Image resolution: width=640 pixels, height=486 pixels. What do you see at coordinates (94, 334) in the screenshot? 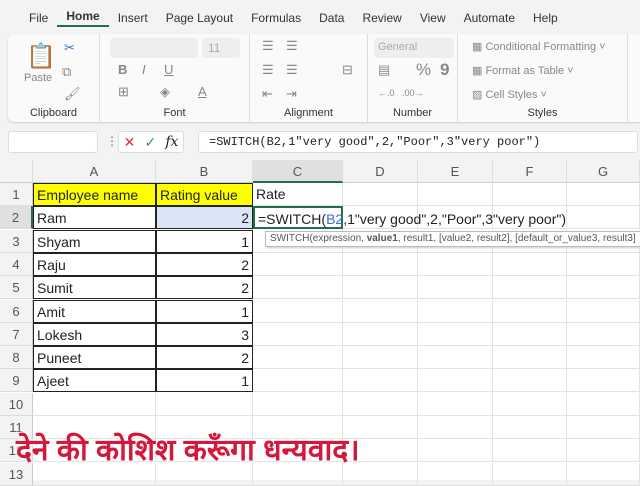
I see `employee-name-cell: Lokesh` at bounding box center [94, 334].